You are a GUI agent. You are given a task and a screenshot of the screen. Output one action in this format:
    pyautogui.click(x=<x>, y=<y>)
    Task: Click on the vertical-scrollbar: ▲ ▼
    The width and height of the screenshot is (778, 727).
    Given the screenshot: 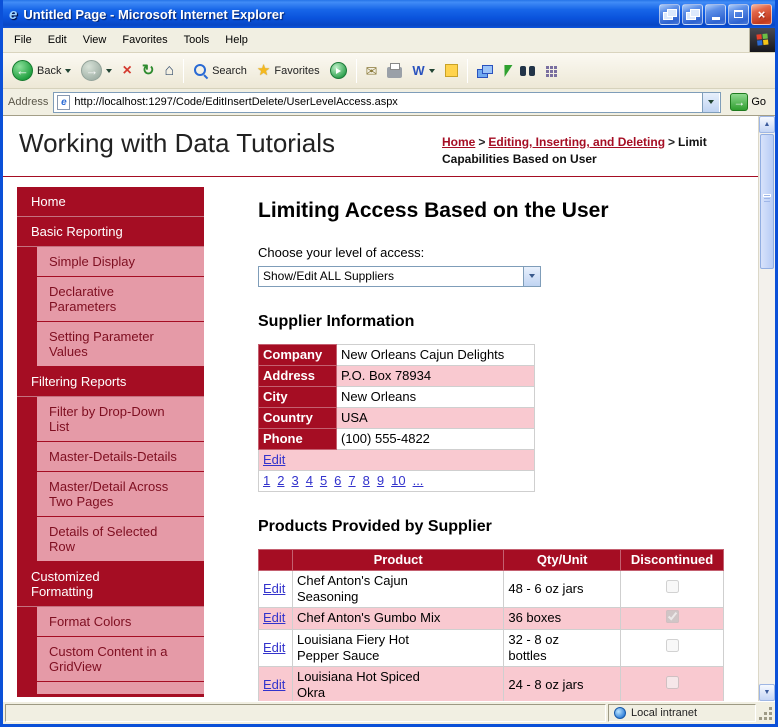 What is the action you would take?
    pyautogui.click(x=766, y=408)
    